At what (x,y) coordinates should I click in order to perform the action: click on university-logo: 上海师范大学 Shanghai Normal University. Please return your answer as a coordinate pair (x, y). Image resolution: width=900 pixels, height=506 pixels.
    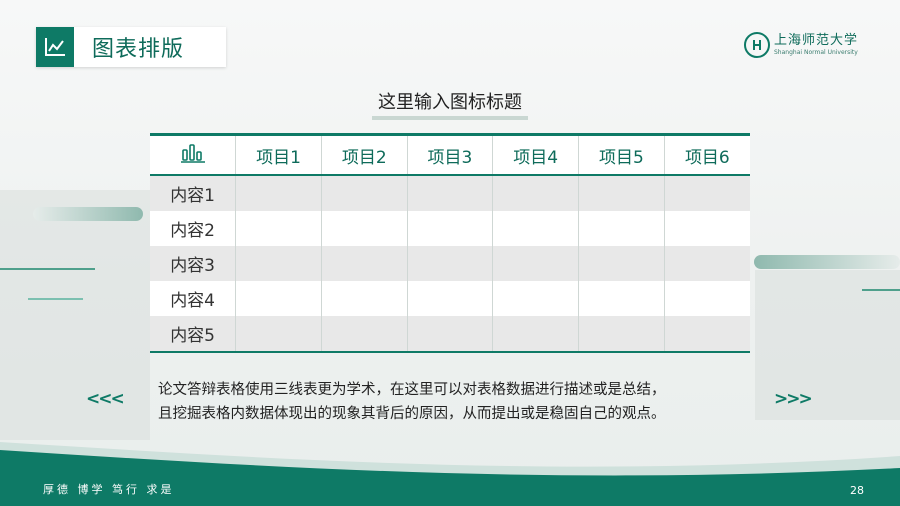
    Looking at the image, I should click on (801, 45).